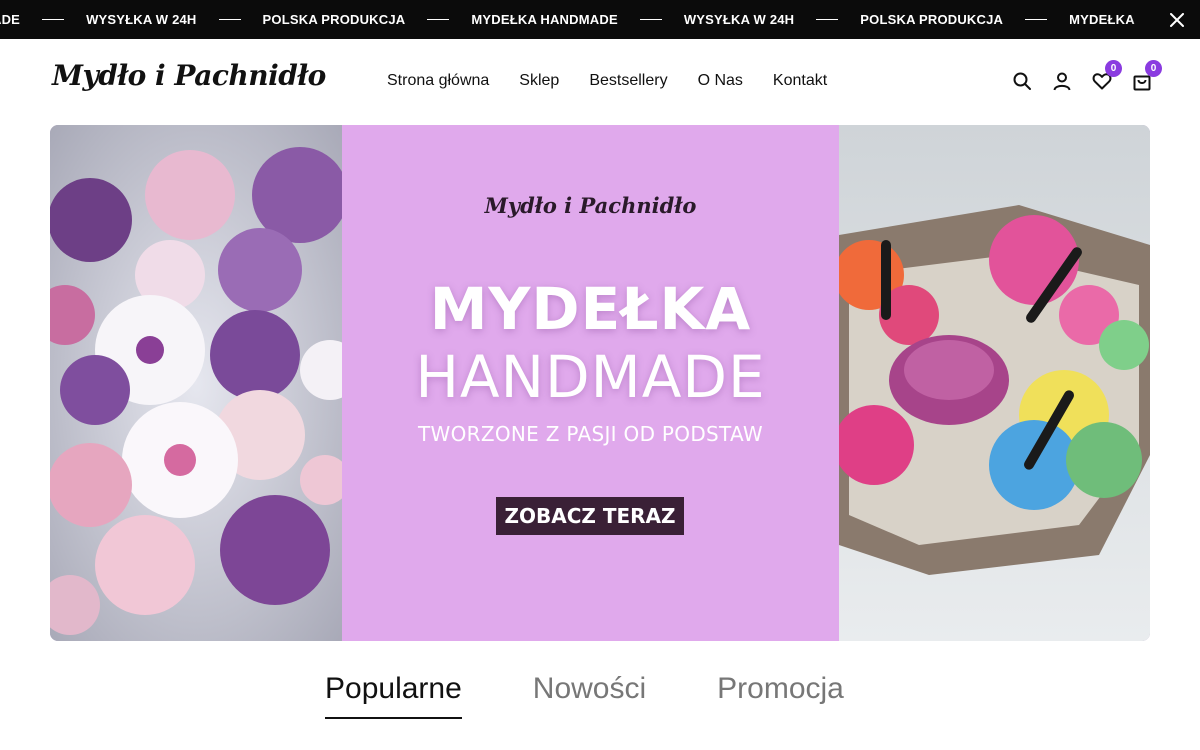 Image resolution: width=1200 pixels, height=750 pixels. I want to click on nav-item-contact: Kontakt, so click(800, 81).